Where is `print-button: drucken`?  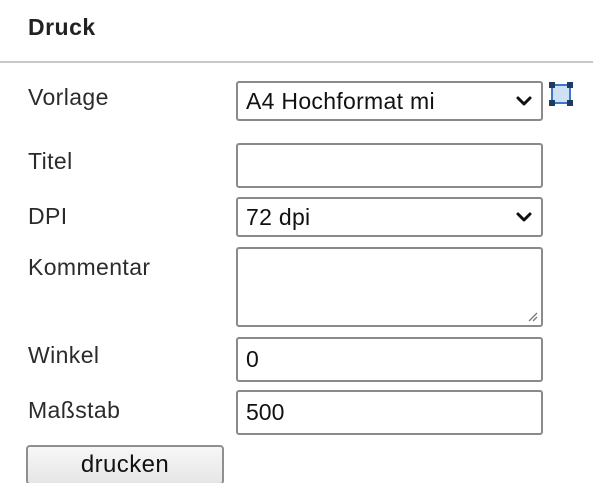
print-button: drucken is located at coordinates (125, 464).